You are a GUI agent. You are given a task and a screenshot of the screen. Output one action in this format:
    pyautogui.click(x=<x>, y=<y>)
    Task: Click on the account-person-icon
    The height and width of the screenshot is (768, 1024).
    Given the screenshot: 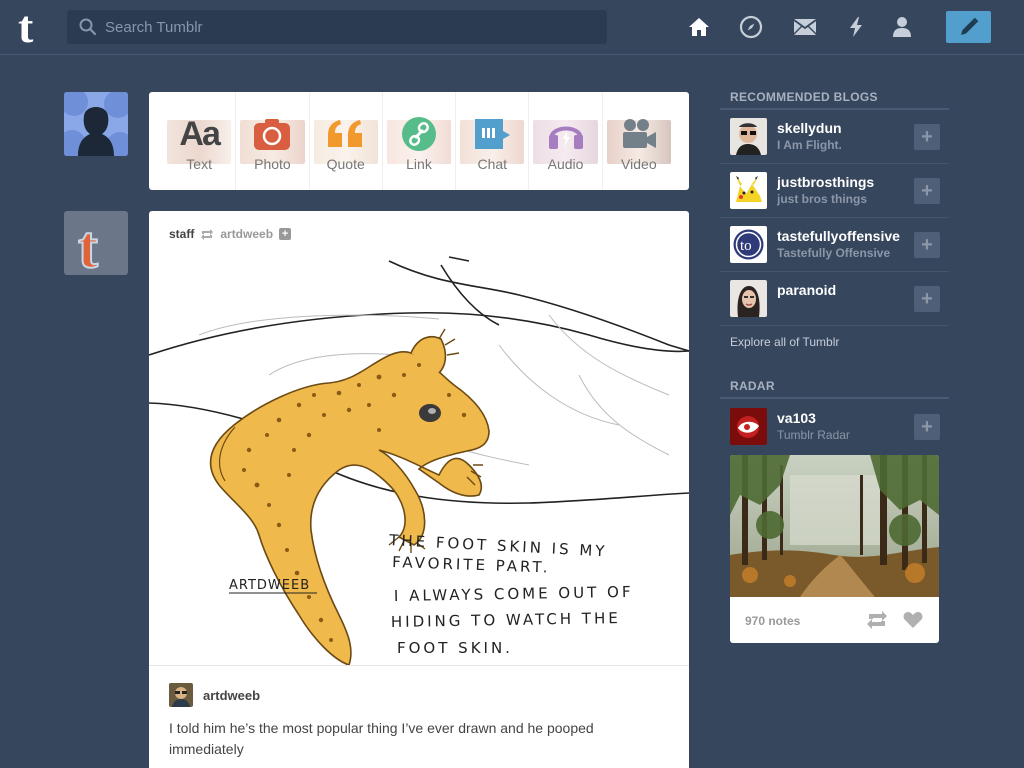 What is the action you would take?
    pyautogui.click(x=902, y=27)
    